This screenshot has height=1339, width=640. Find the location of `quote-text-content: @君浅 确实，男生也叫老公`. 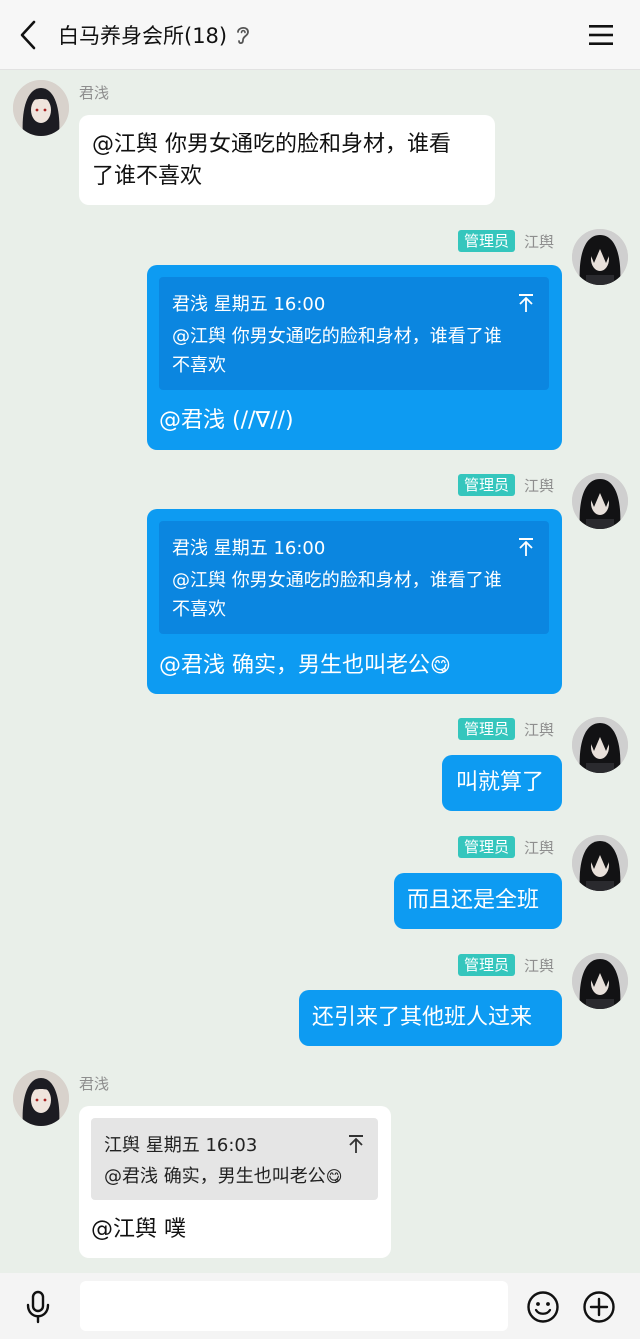

quote-text-content: @君浅 确实，男生也叫老公 is located at coordinates (215, 1176).